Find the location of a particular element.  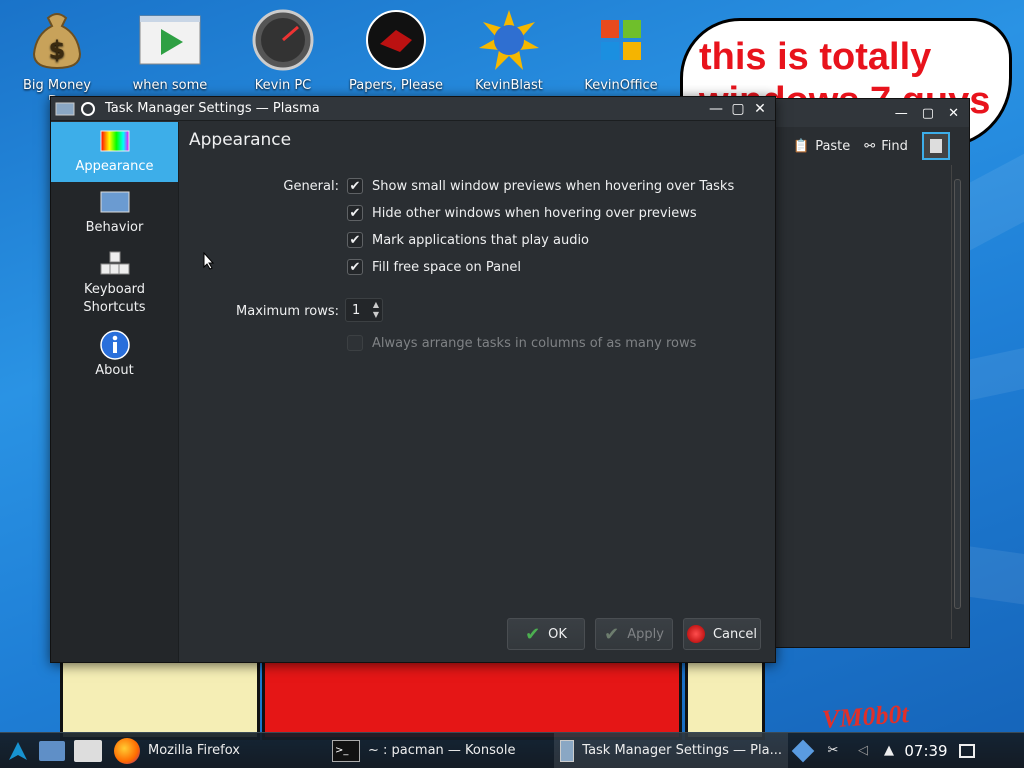

arch-logo-icon is located at coordinates (18, 750).